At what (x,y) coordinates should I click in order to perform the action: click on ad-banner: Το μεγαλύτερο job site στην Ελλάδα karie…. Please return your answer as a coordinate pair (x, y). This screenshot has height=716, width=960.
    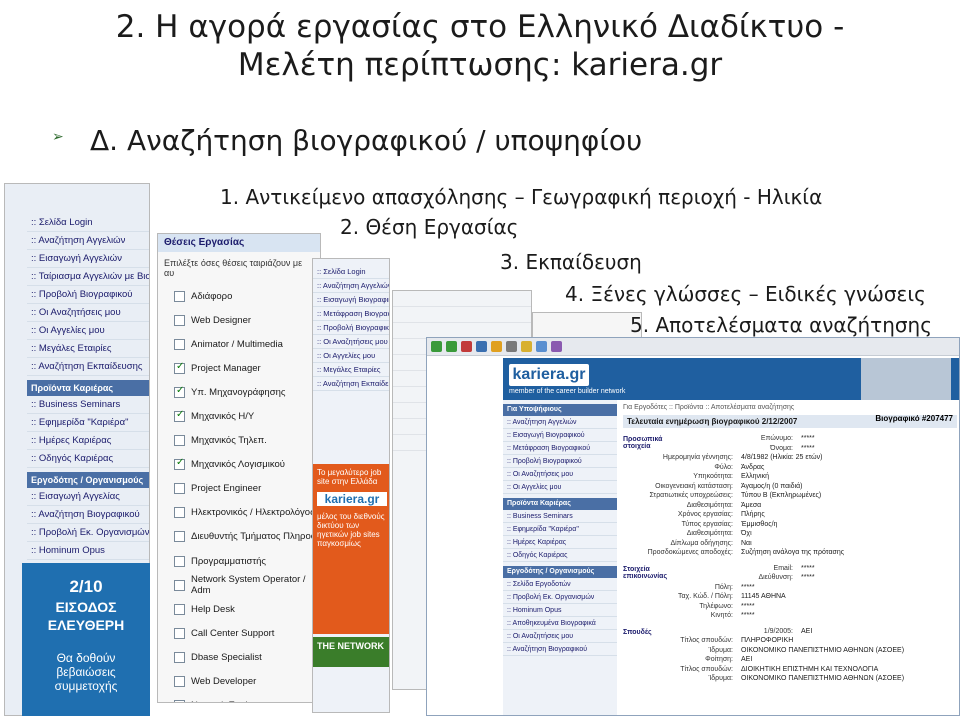
    Looking at the image, I should click on (351, 549).